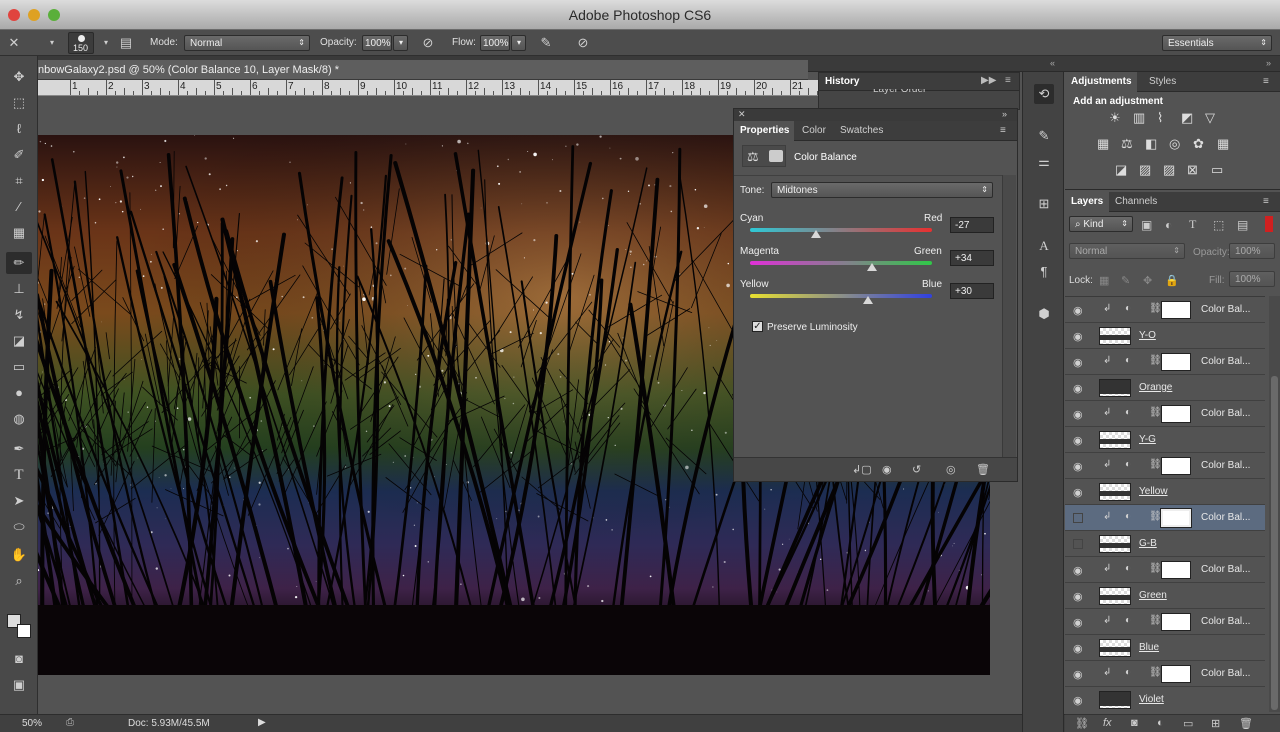 The height and width of the screenshot is (732, 1280). Describe the element at coordinates (19, 527) in the screenshot. I see `ellipse-tool-icon: ⬭` at that location.